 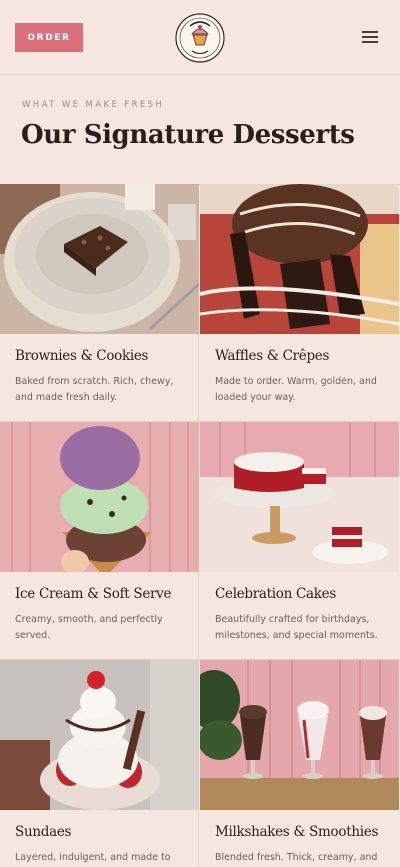 I want to click on brownies-image, so click(x=99, y=259).